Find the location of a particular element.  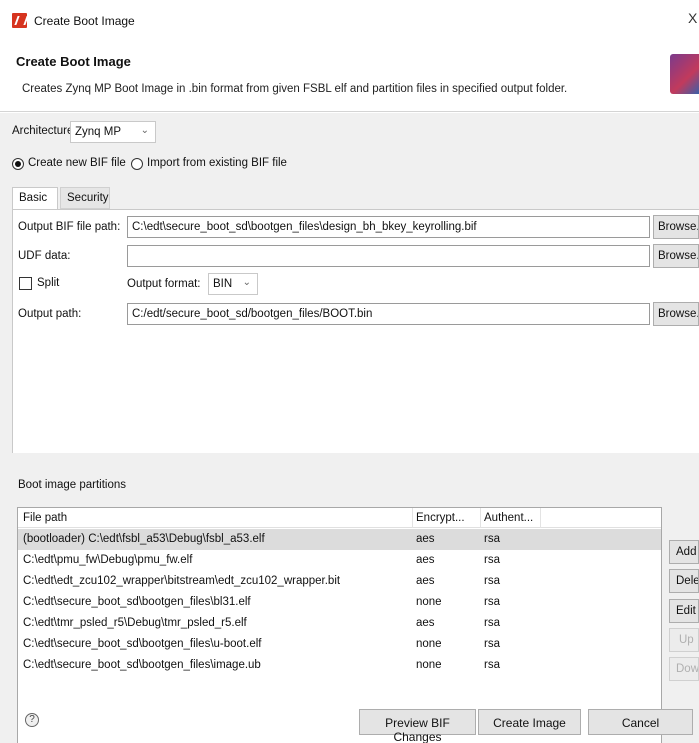

dialog-title: Create Boot Image is located at coordinates (73, 61).